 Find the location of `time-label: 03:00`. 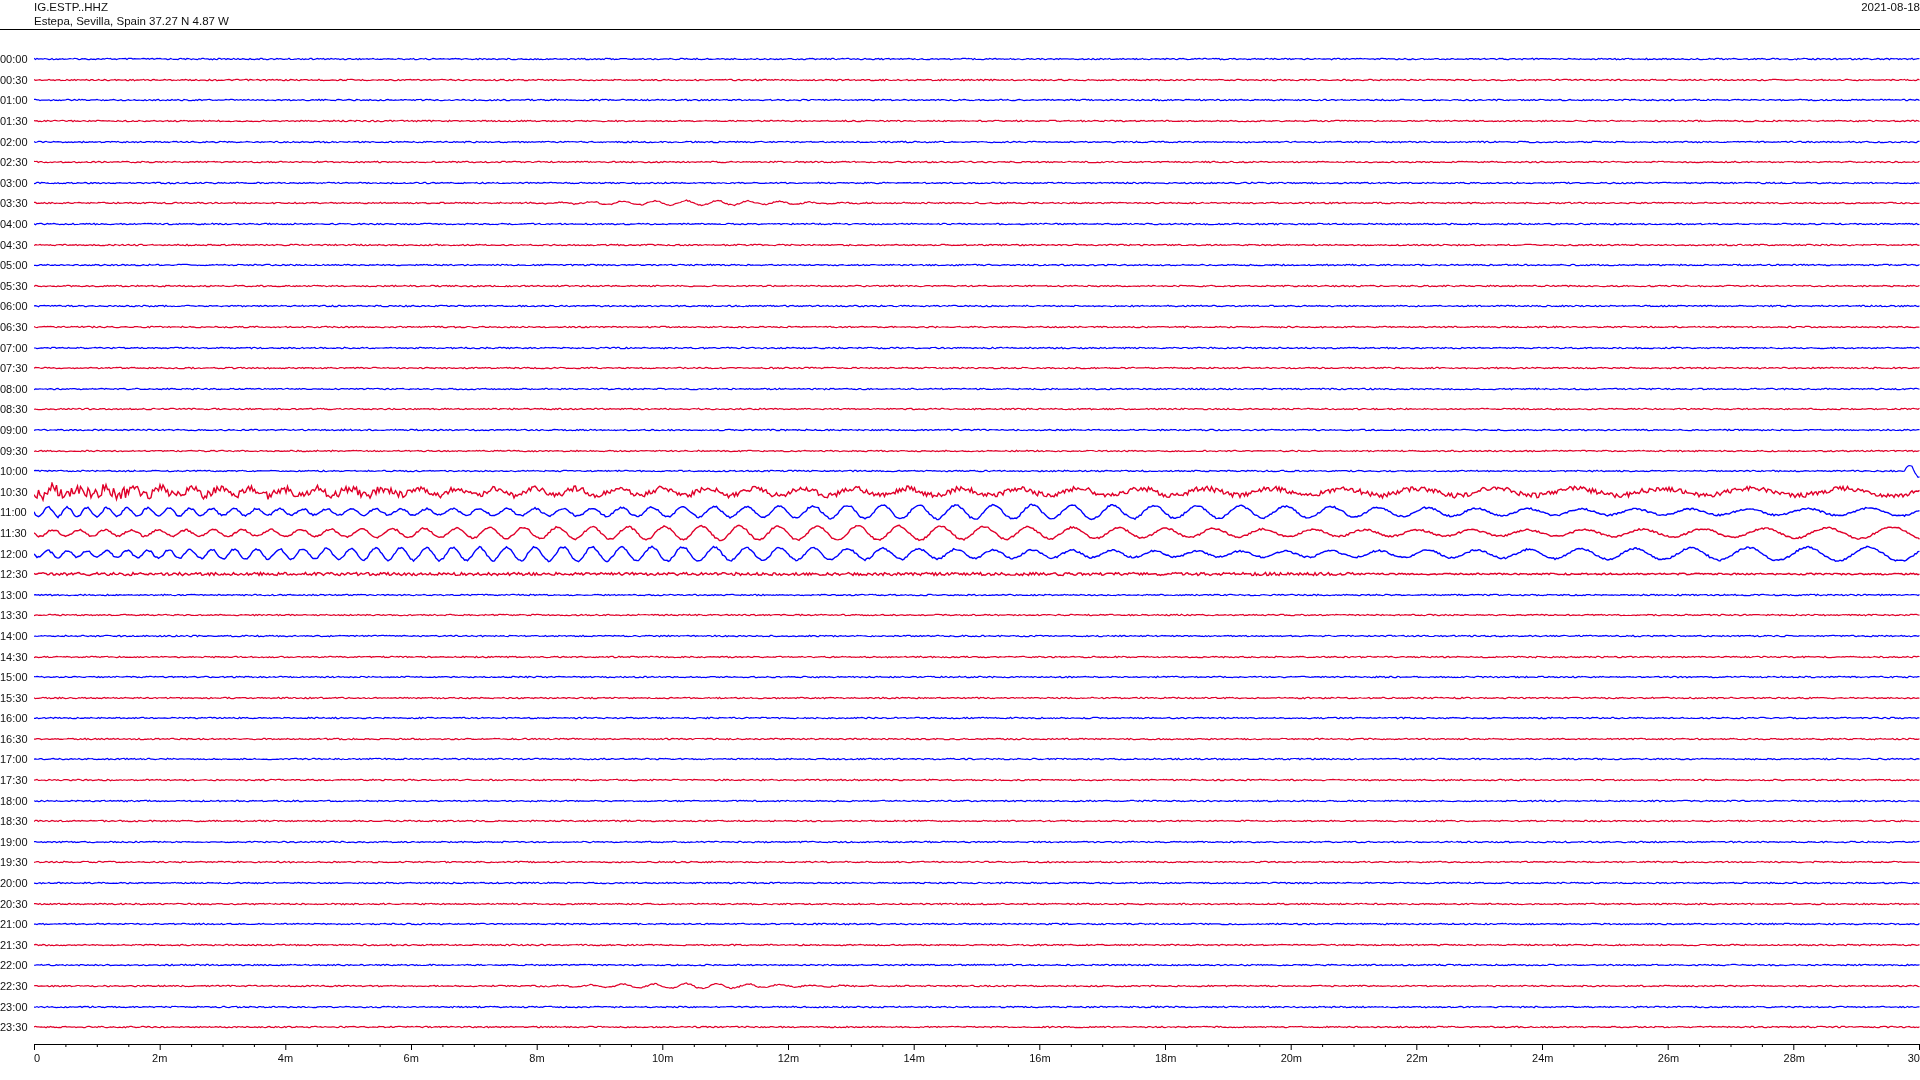

time-label: 03:00 is located at coordinates (14, 182).